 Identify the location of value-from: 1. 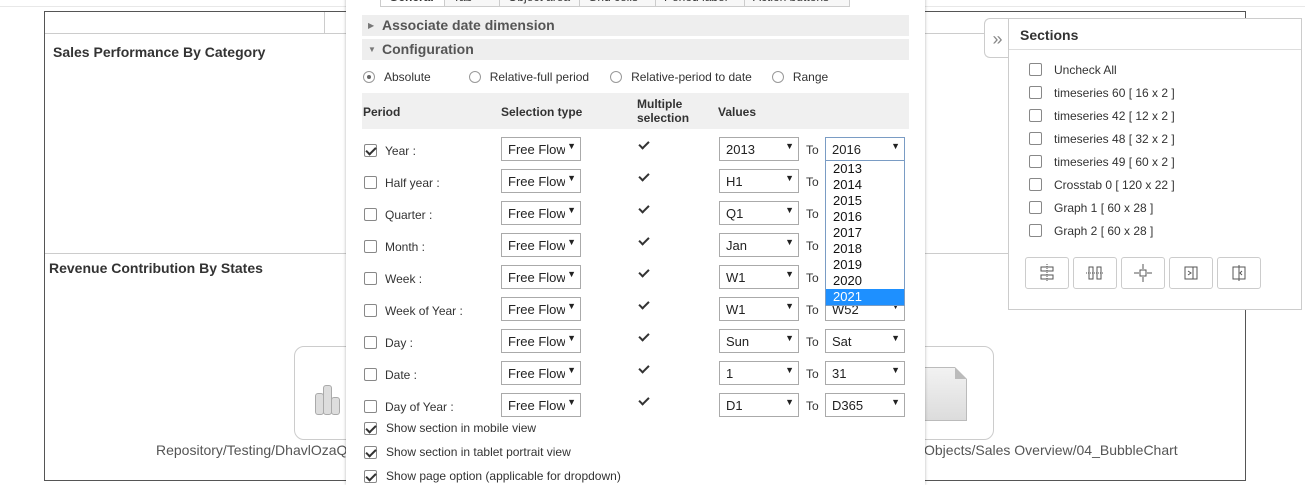
(730, 373).